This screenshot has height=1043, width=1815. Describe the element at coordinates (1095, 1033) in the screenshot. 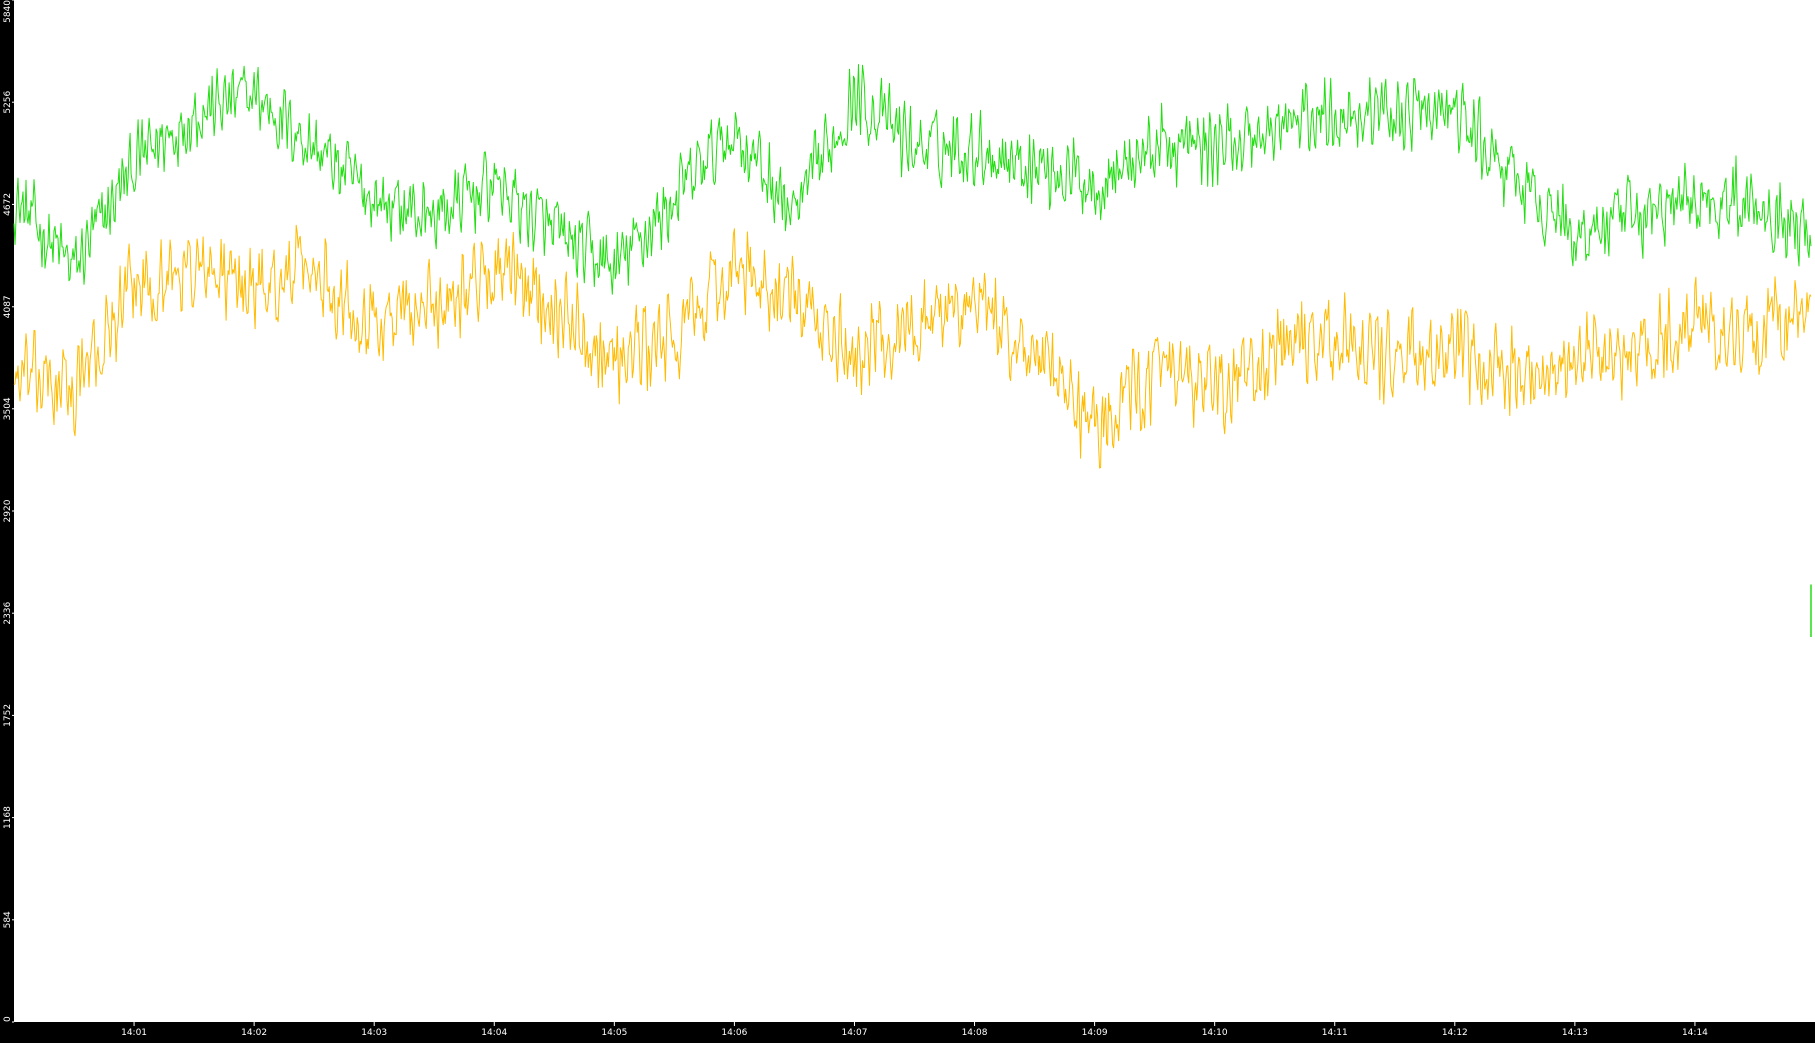

I see `x-tick-label: 14:09` at that location.